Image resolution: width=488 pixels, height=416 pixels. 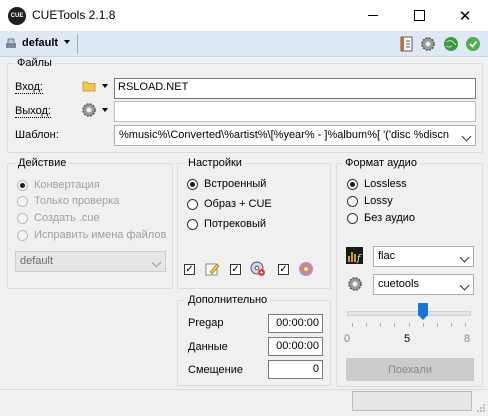 I want to click on output-label: Выход:, so click(x=33, y=111).